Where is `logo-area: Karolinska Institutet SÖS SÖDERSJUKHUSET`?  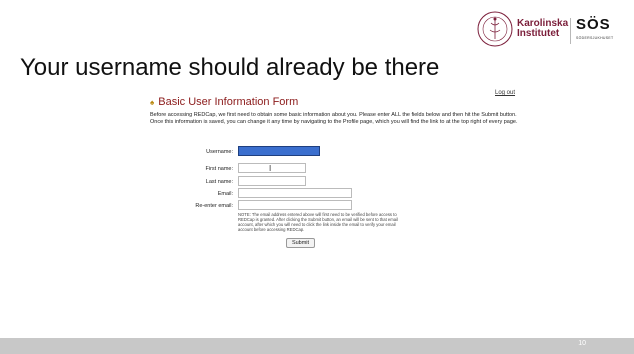 logo-area: Karolinska Institutet SÖS SÖDERSJUKHUSET is located at coordinates (551, 30).